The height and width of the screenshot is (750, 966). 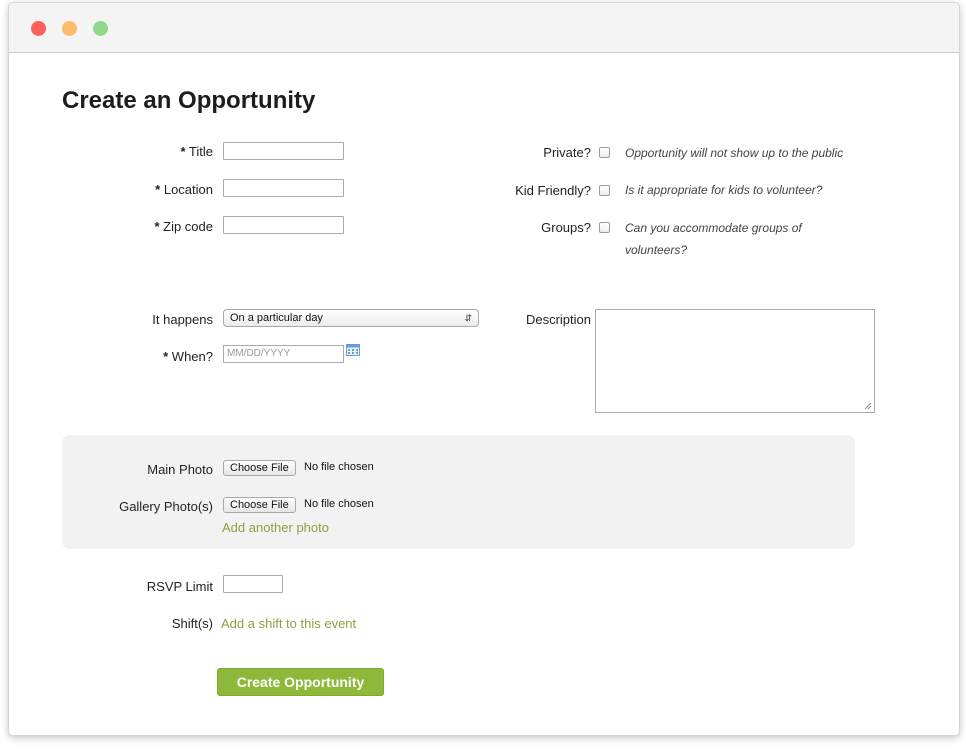 What do you see at coordinates (259, 468) in the screenshot?
I see `main-photo-choose-file-button: Choose File` at bounding box center [259, 468].